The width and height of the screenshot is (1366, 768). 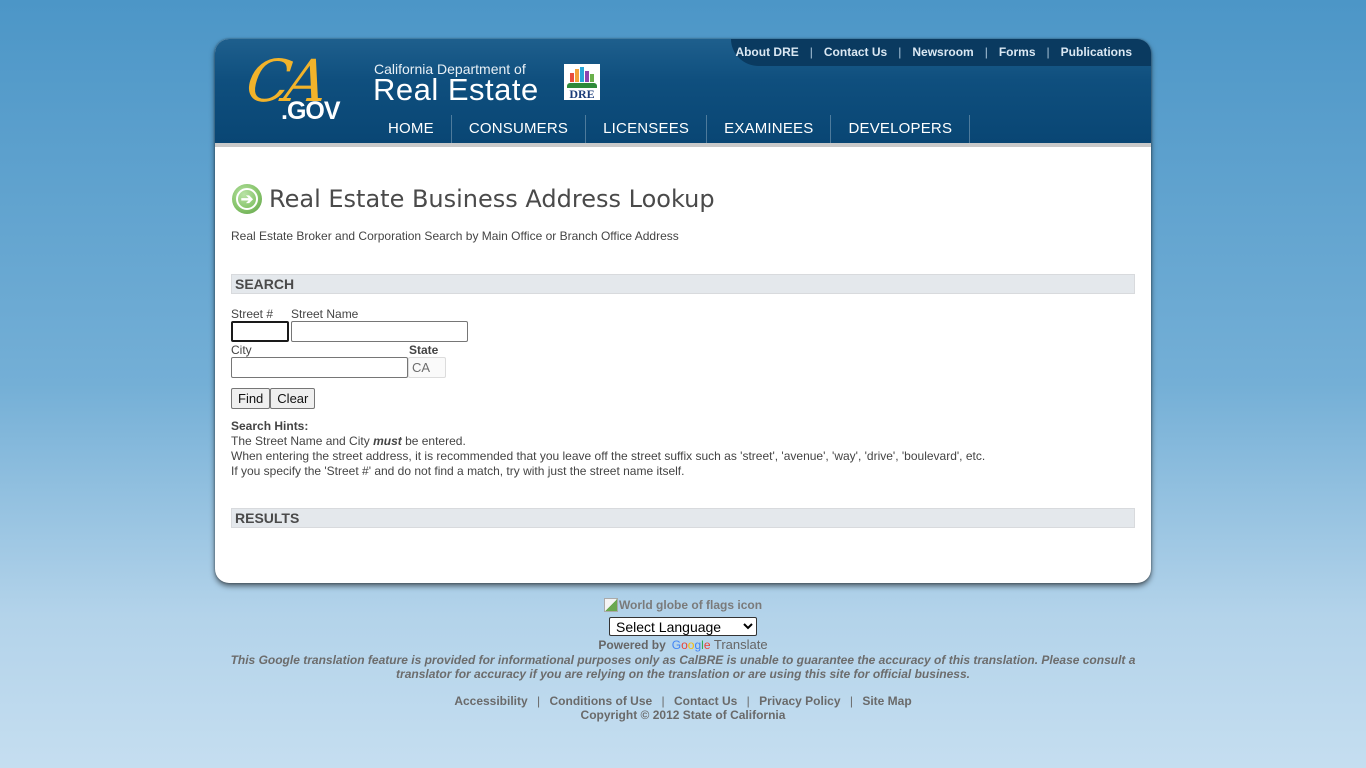 I want to click on find-button: Find, so click(x=251, y=398).